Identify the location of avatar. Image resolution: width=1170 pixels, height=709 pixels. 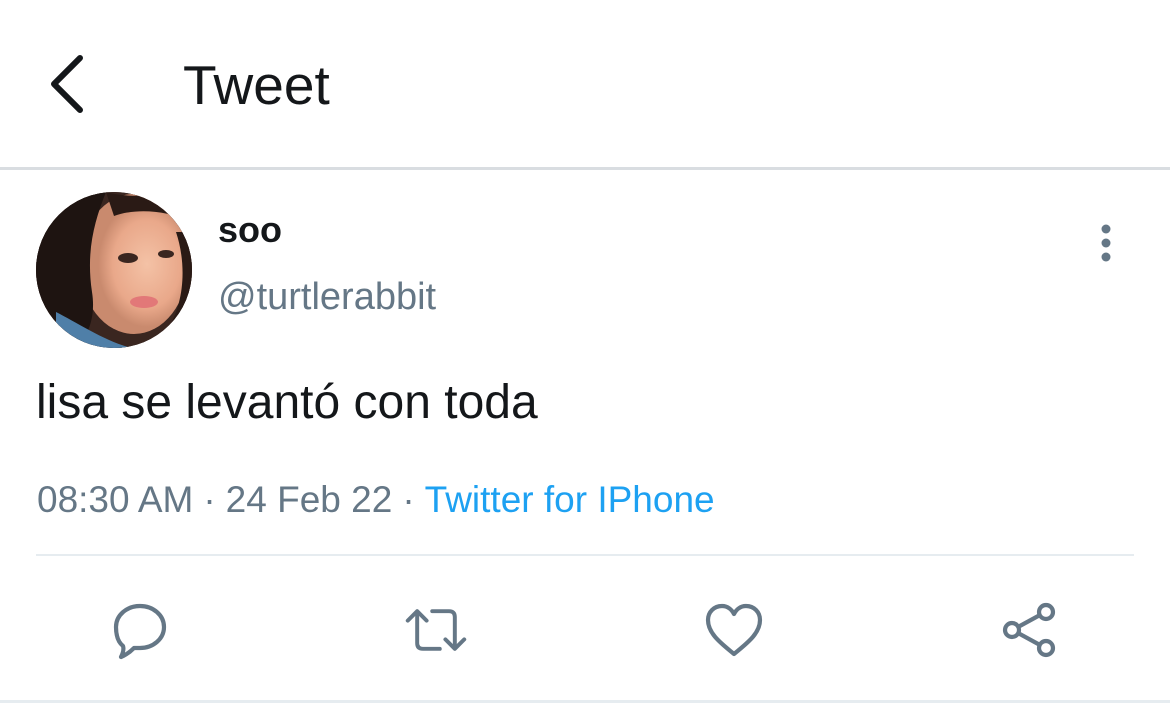
(114, 270).